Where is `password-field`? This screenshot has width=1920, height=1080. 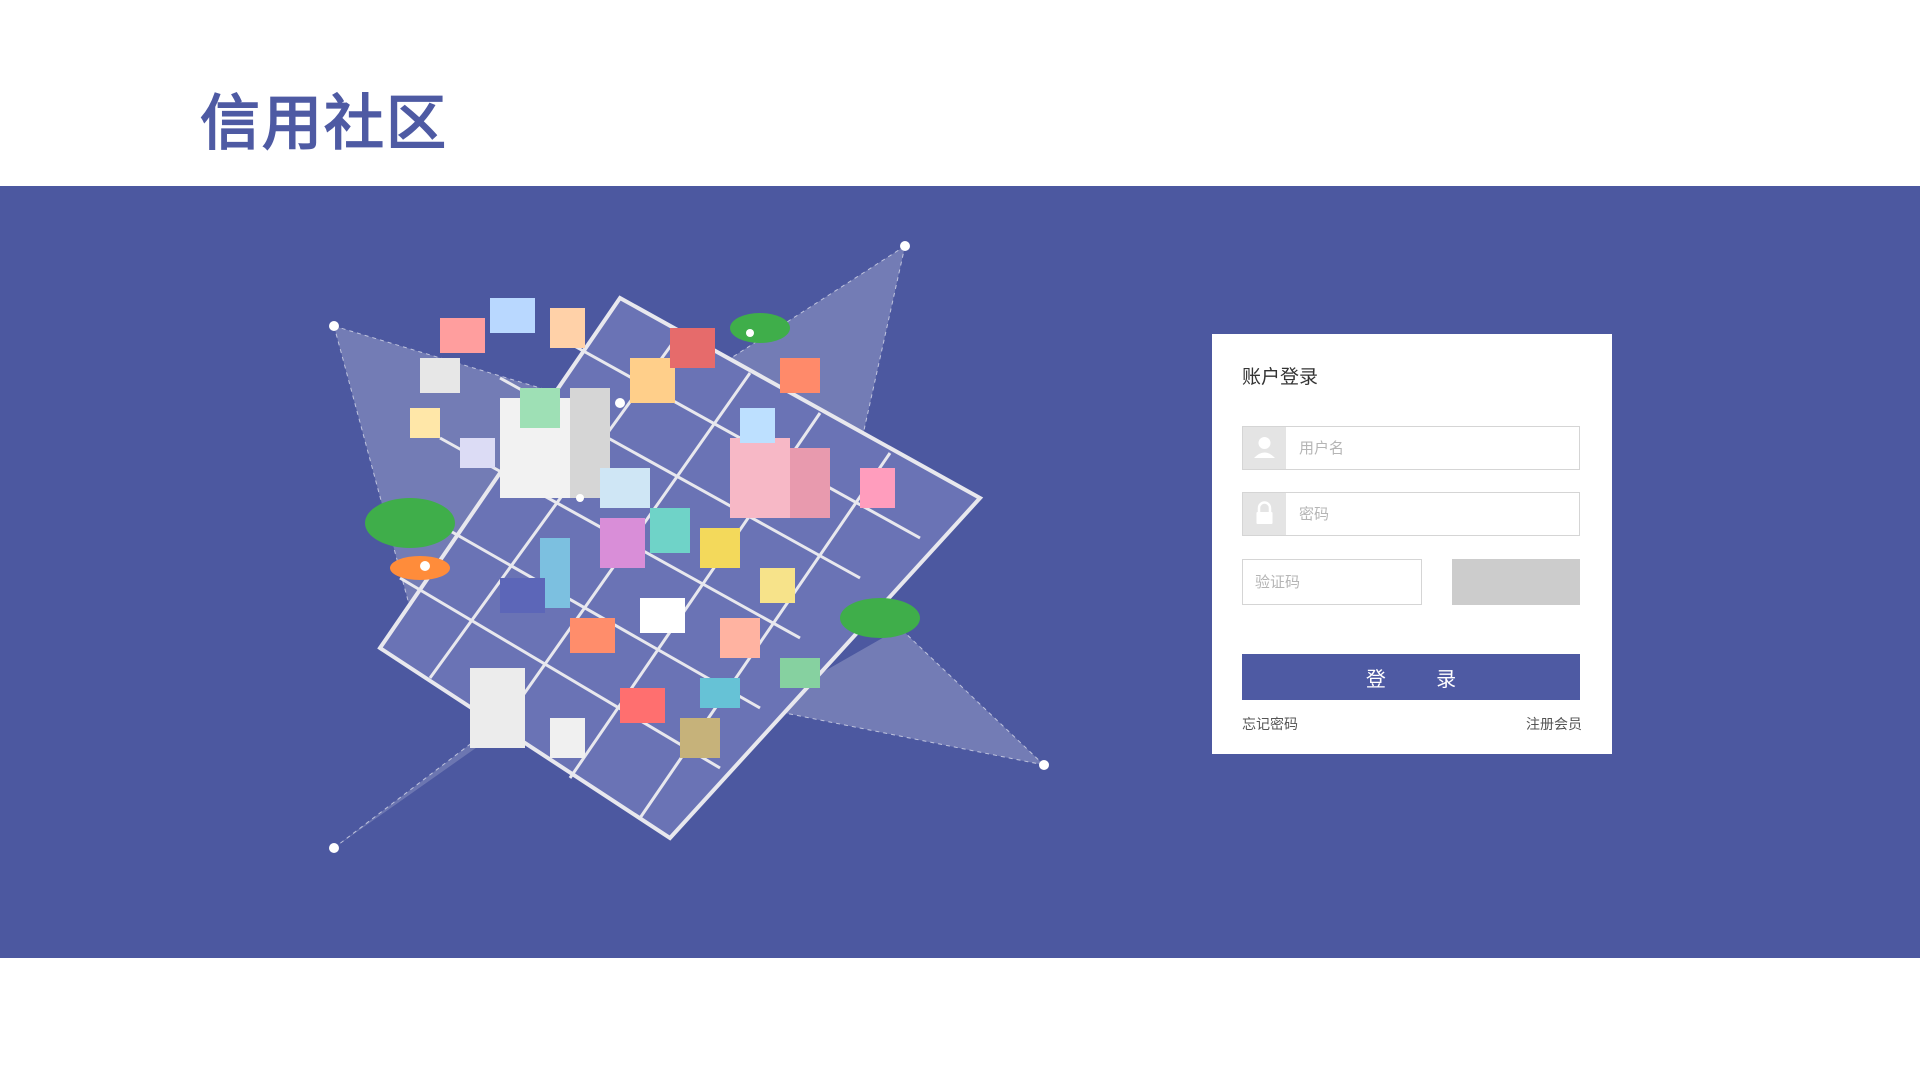
password-field is located at coordinates (1411, 514).